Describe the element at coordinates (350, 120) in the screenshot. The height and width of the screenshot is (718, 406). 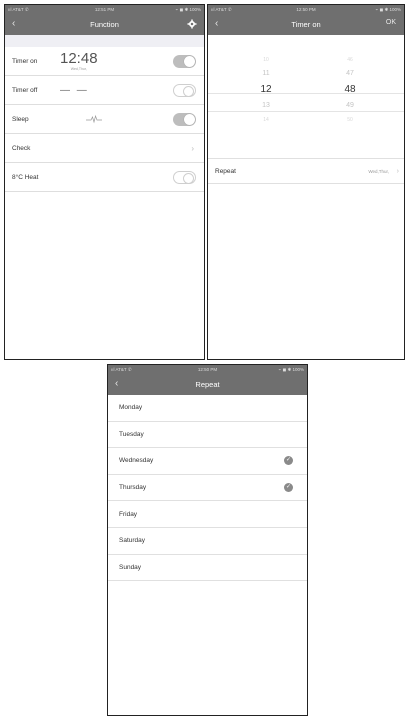
I see `minute-option: 50` at that location.